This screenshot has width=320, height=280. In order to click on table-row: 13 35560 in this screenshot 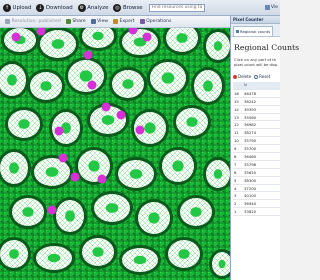, I will do `click(256, 117)`.